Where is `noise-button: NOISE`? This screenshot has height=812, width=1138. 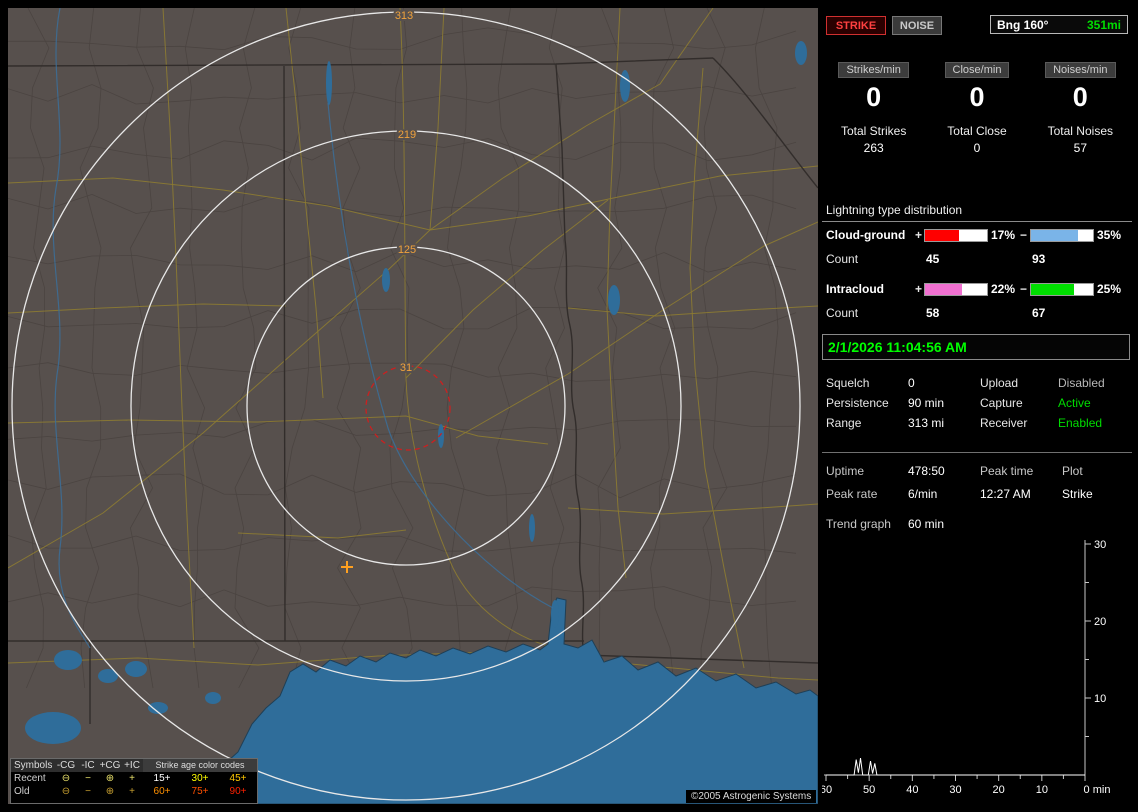
noise-button: NOISE is located at coordinates (917, 25).